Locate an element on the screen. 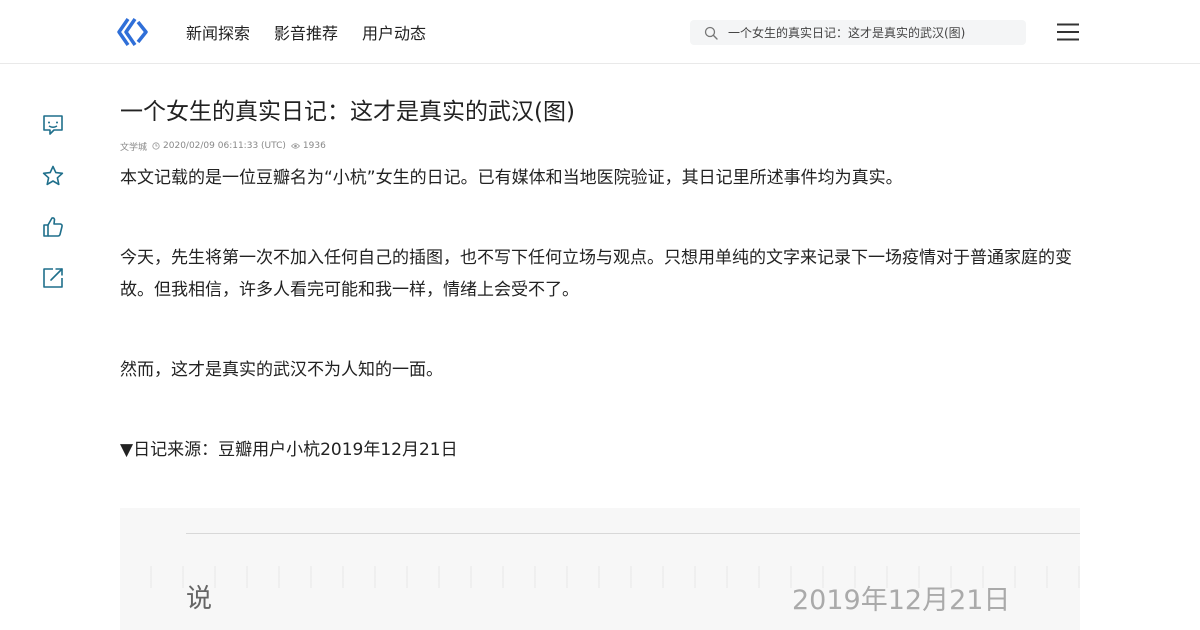  search-icon is located at coordinates (711, 33).